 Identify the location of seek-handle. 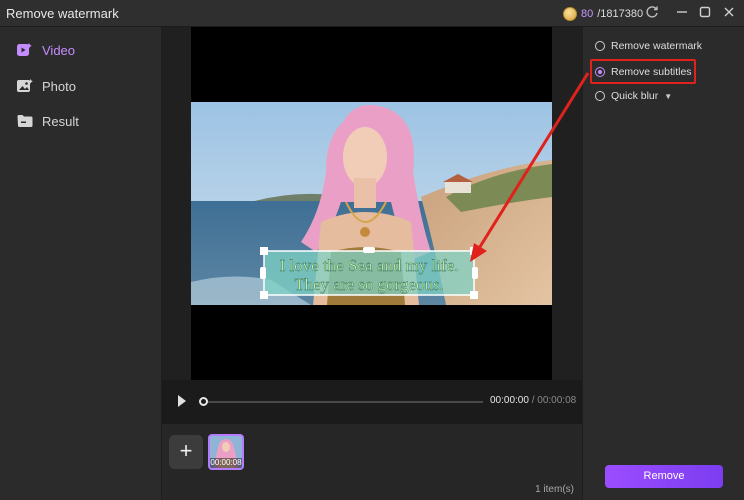
(203, 401).